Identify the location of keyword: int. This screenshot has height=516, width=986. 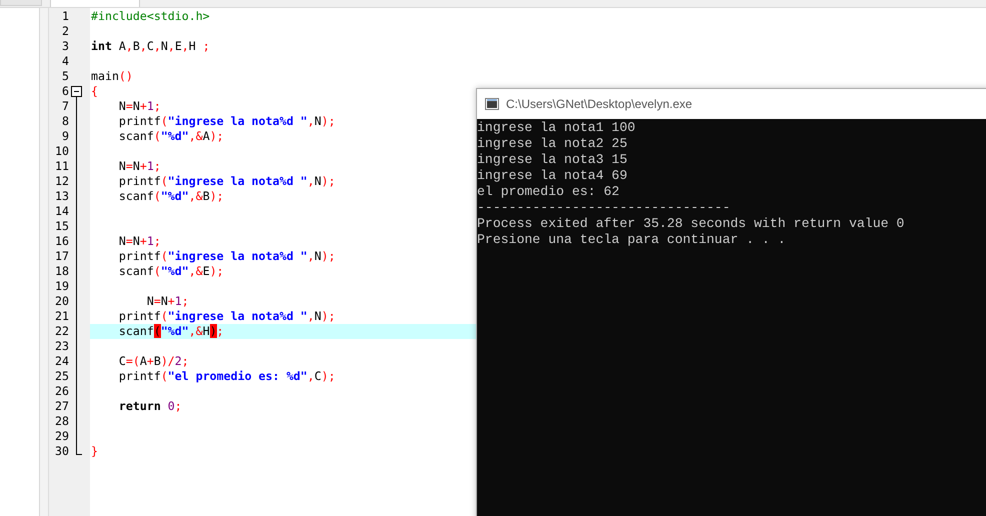
(101, 46).